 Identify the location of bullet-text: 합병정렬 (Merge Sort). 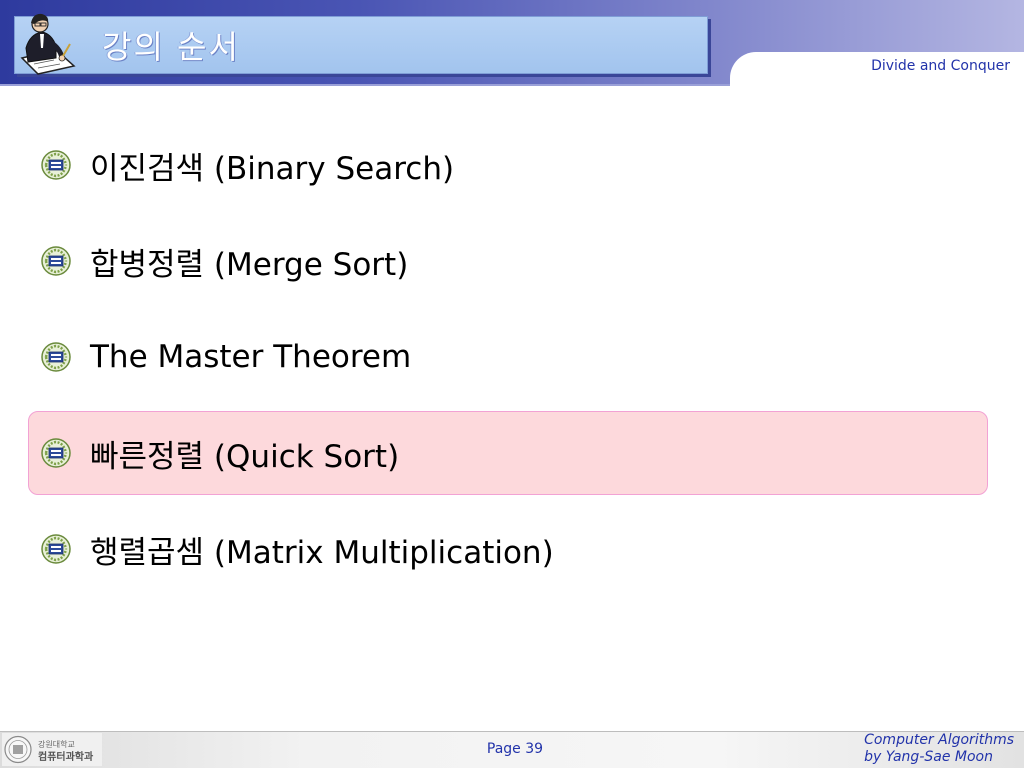
(249, 264).